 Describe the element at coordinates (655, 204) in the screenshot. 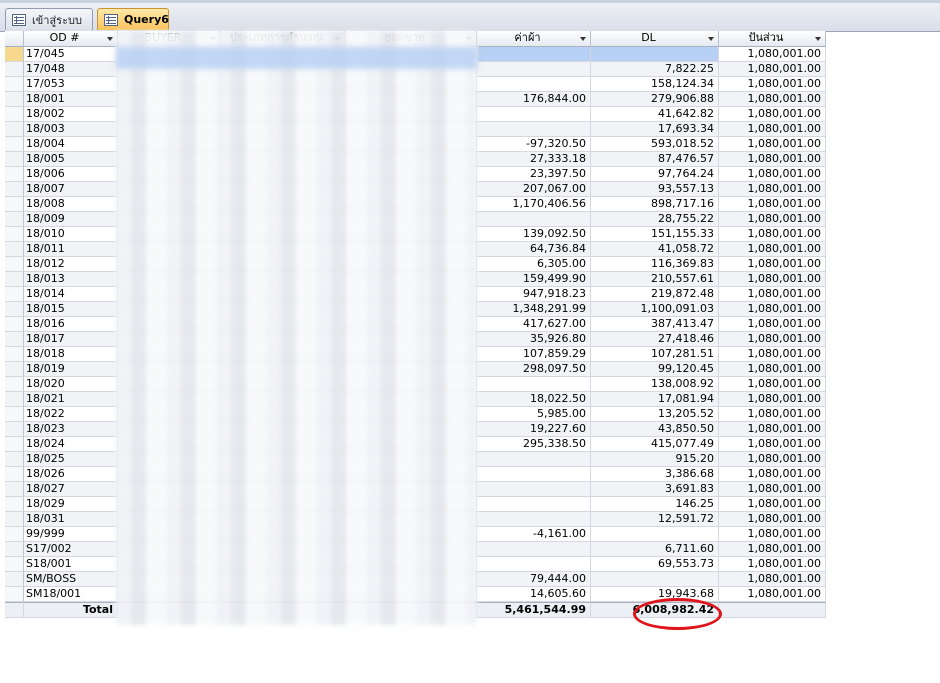

I see `cell-dl: 898,717.16` at that location.